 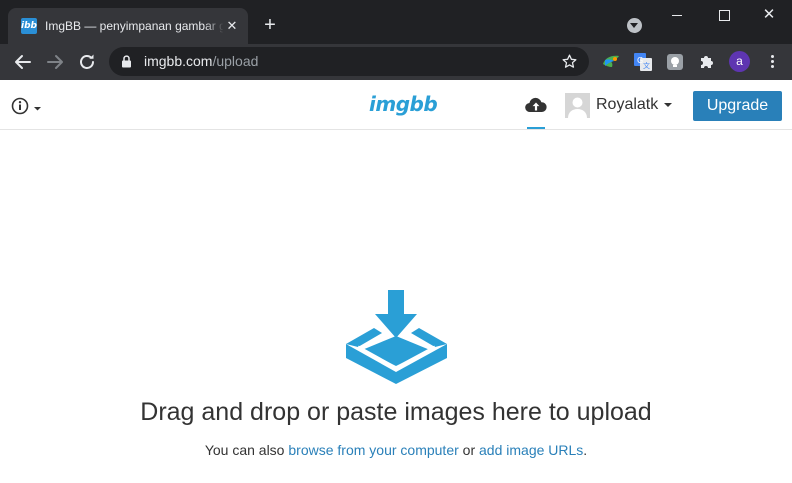 What do you see at coordinates (134, 26) in the screenshot?
I see `tab-title: ImgBB — penyimpanan gambar gratis` at bounding box center [134, 26].